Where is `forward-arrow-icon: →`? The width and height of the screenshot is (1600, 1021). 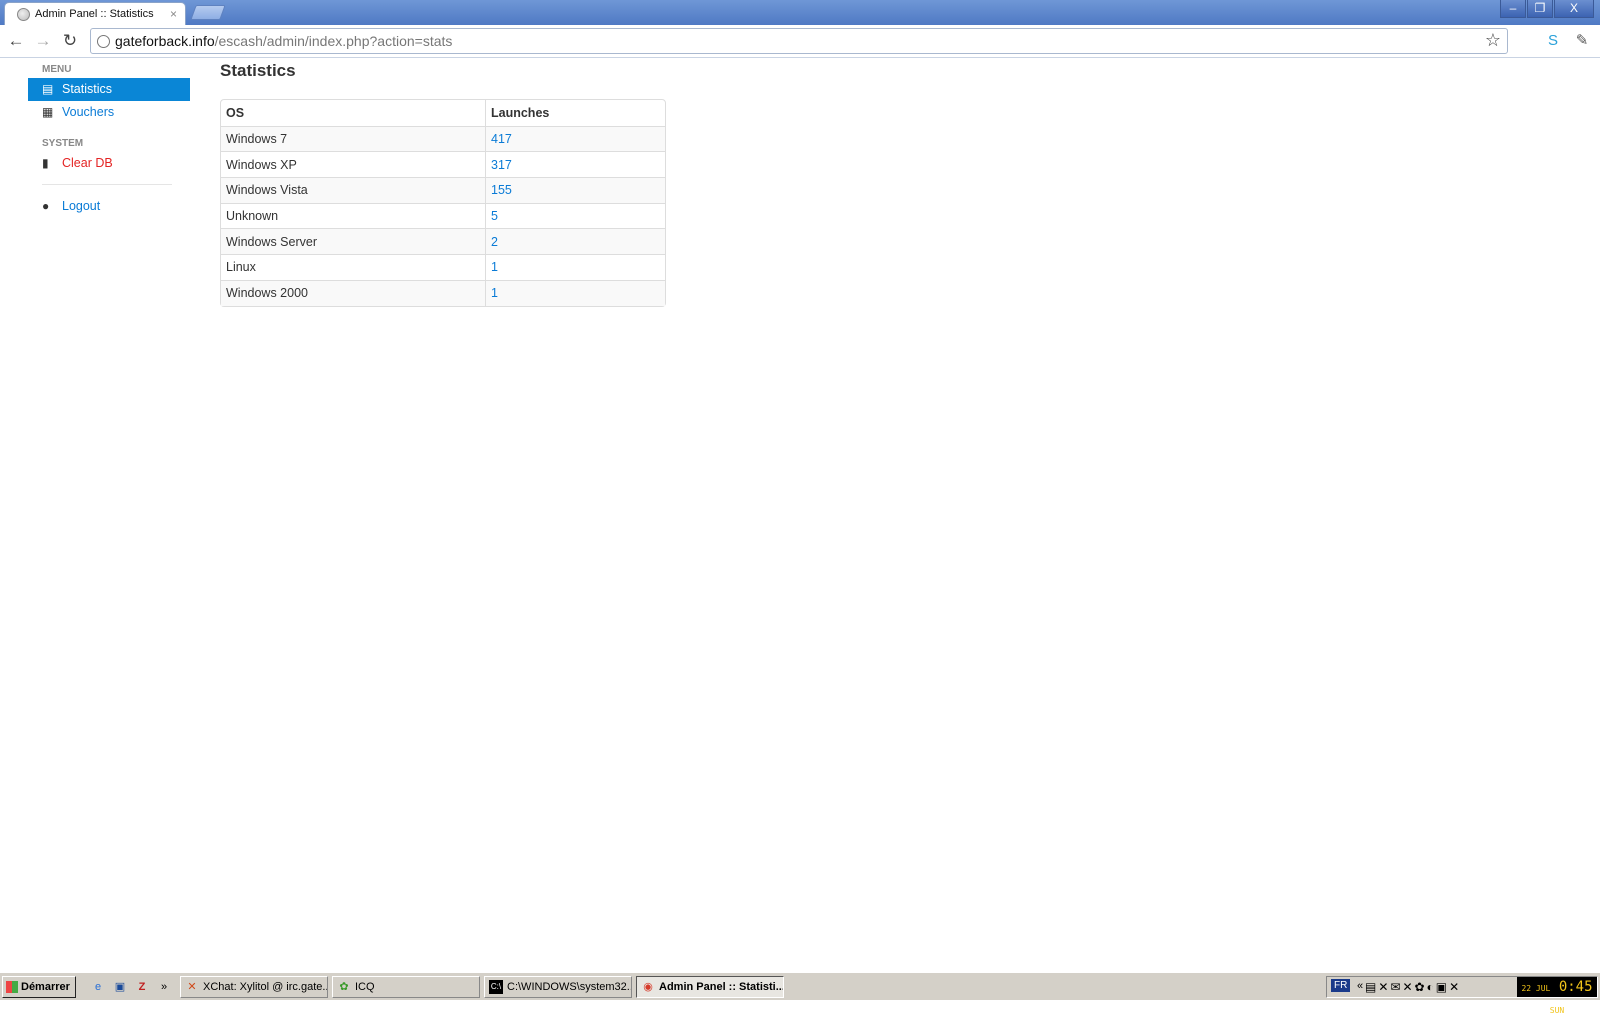
forward-arrow-icon: → is located at coordinates (43, 42).